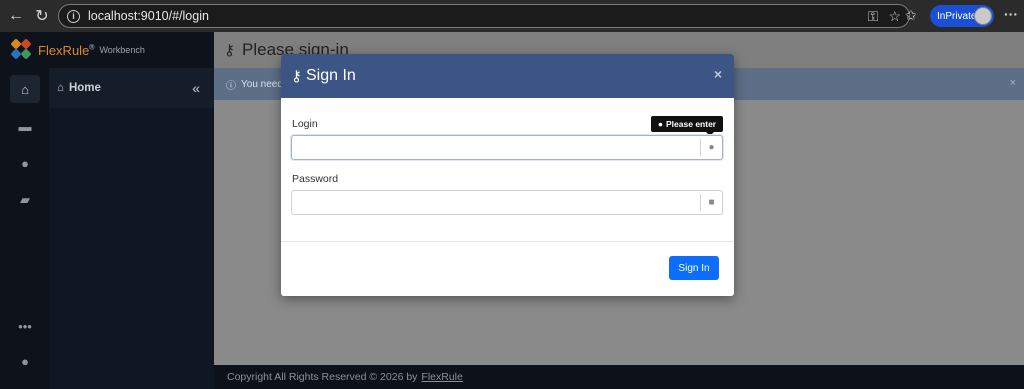 This screenshot has width=1024, height=389. Describe the element at coordinates (691, 124) in the screenshot. I see `tooltip-text: Please enter` at that location.